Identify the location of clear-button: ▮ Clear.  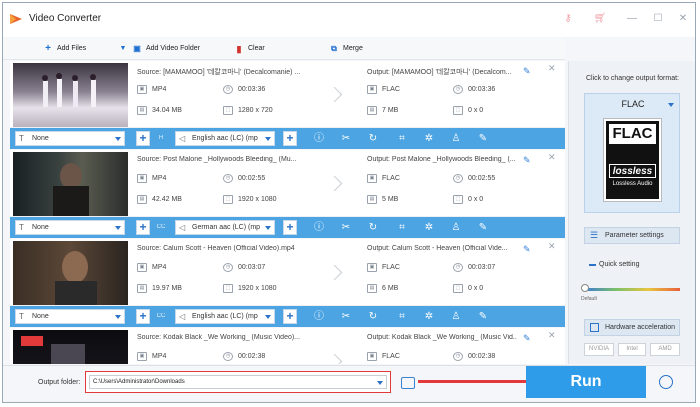
(249, 49).